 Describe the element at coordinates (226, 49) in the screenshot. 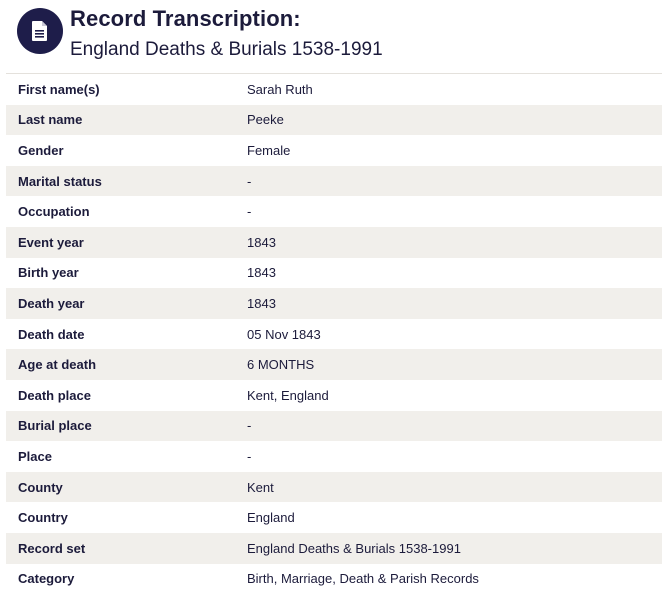

I see `record-set-subtitle: England Deaths & Burials 1538-1991` at that location.